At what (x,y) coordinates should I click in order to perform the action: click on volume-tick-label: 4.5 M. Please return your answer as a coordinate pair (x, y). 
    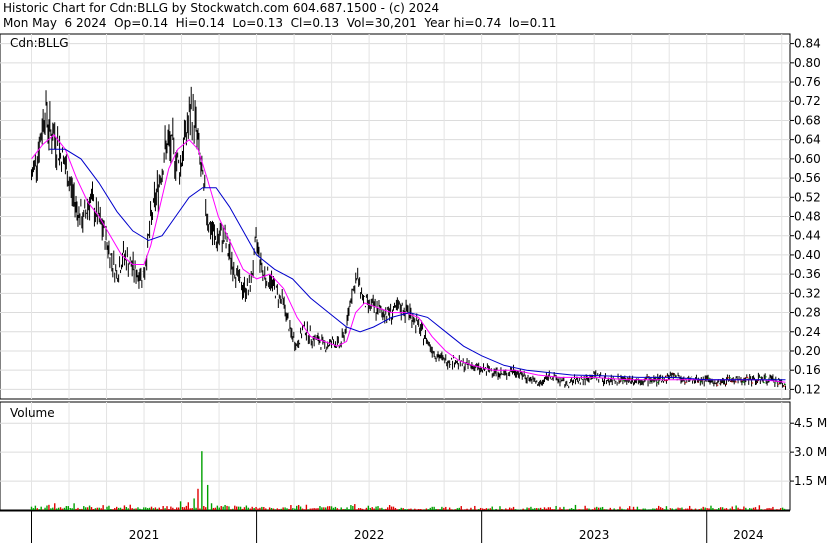
    Looking at the image, I should click on (810, 423).